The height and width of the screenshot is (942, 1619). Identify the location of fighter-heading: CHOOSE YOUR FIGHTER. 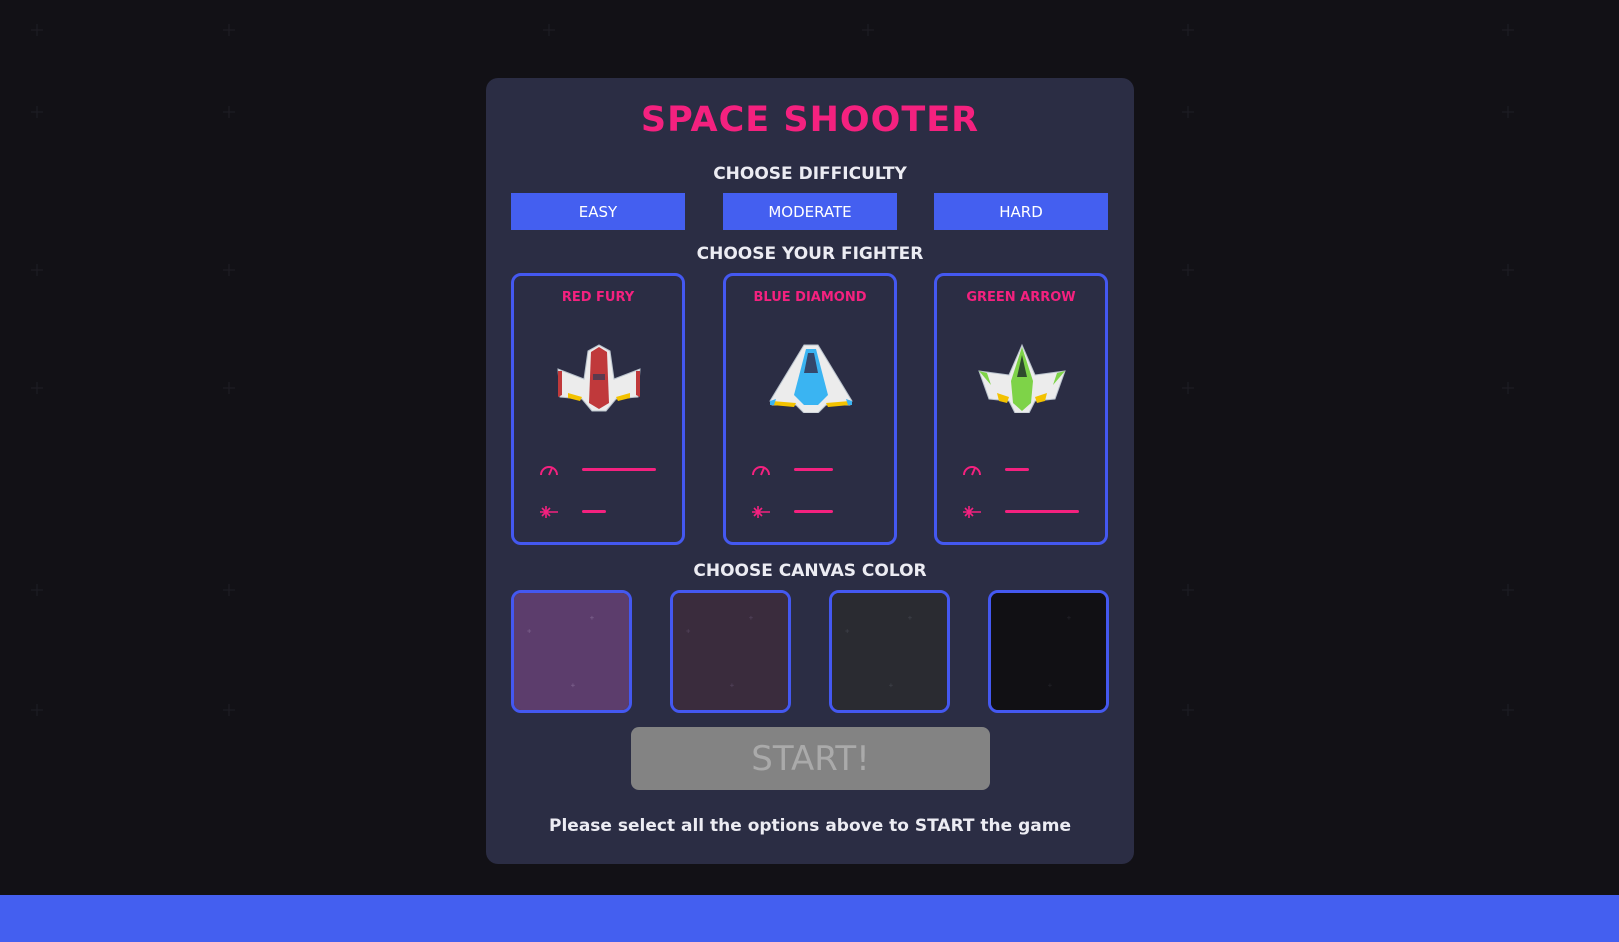
(810, 254).